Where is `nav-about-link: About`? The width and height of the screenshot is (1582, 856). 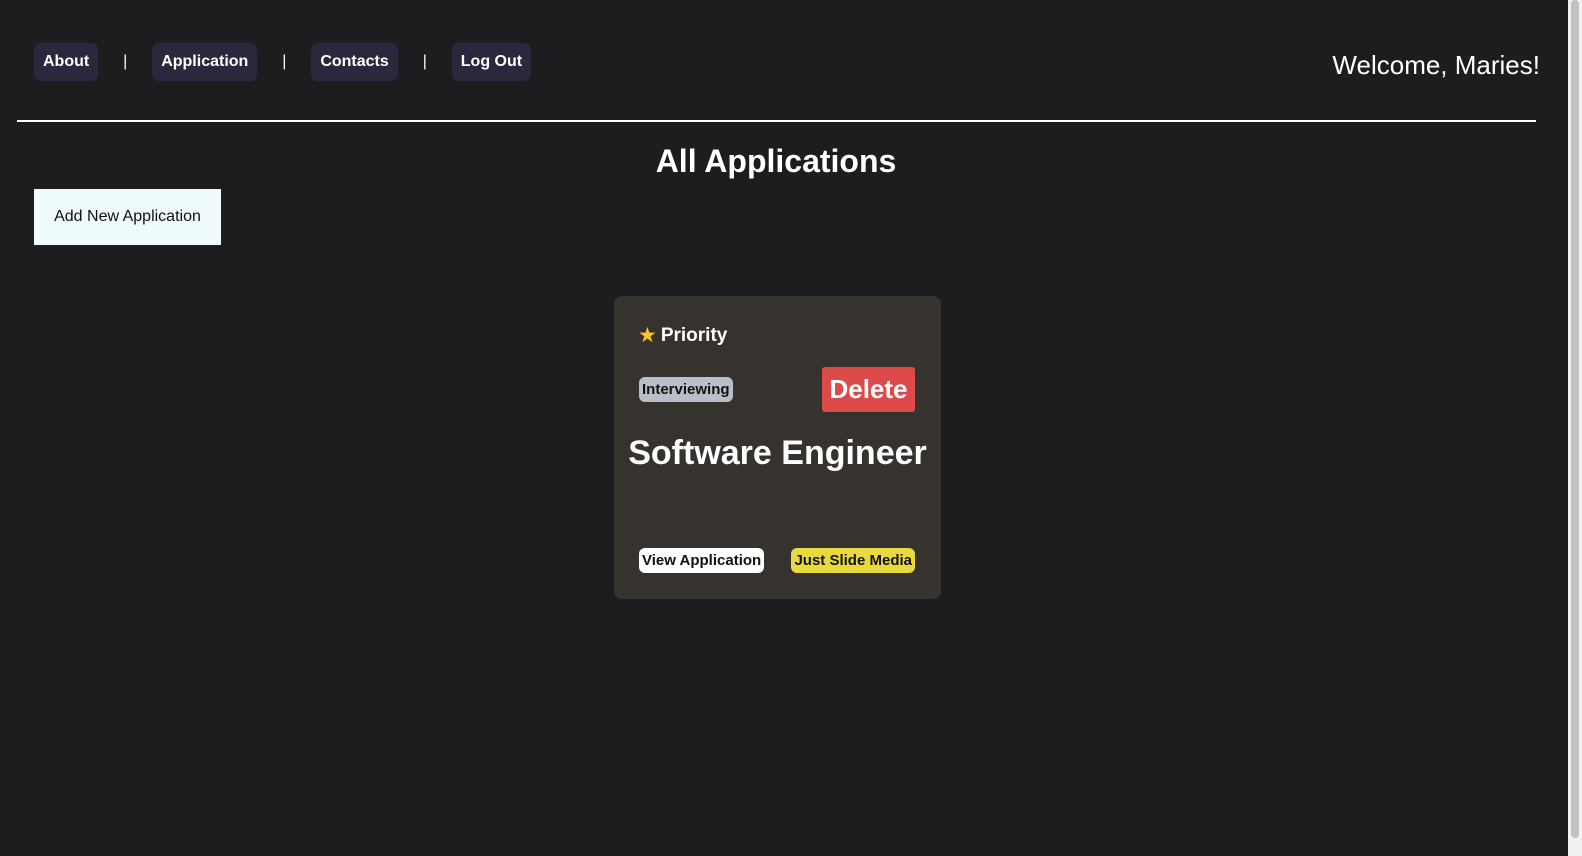
nav-about-link: About is located at coordinates (66, 62).